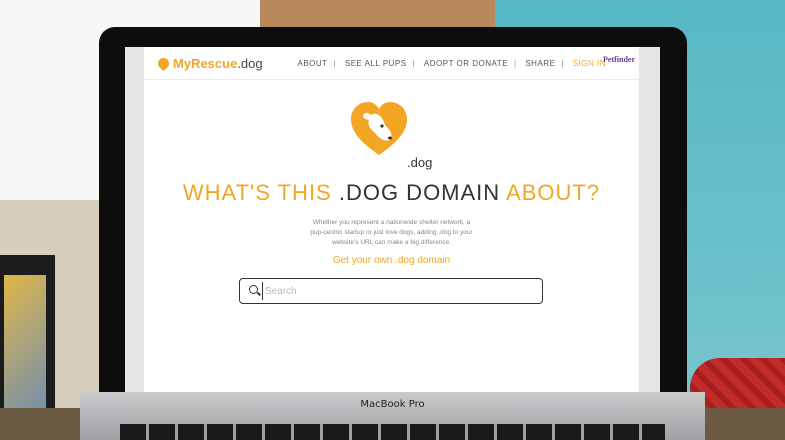  I want to click on nav-sign-in: SIGN IN, so click(589, 63).